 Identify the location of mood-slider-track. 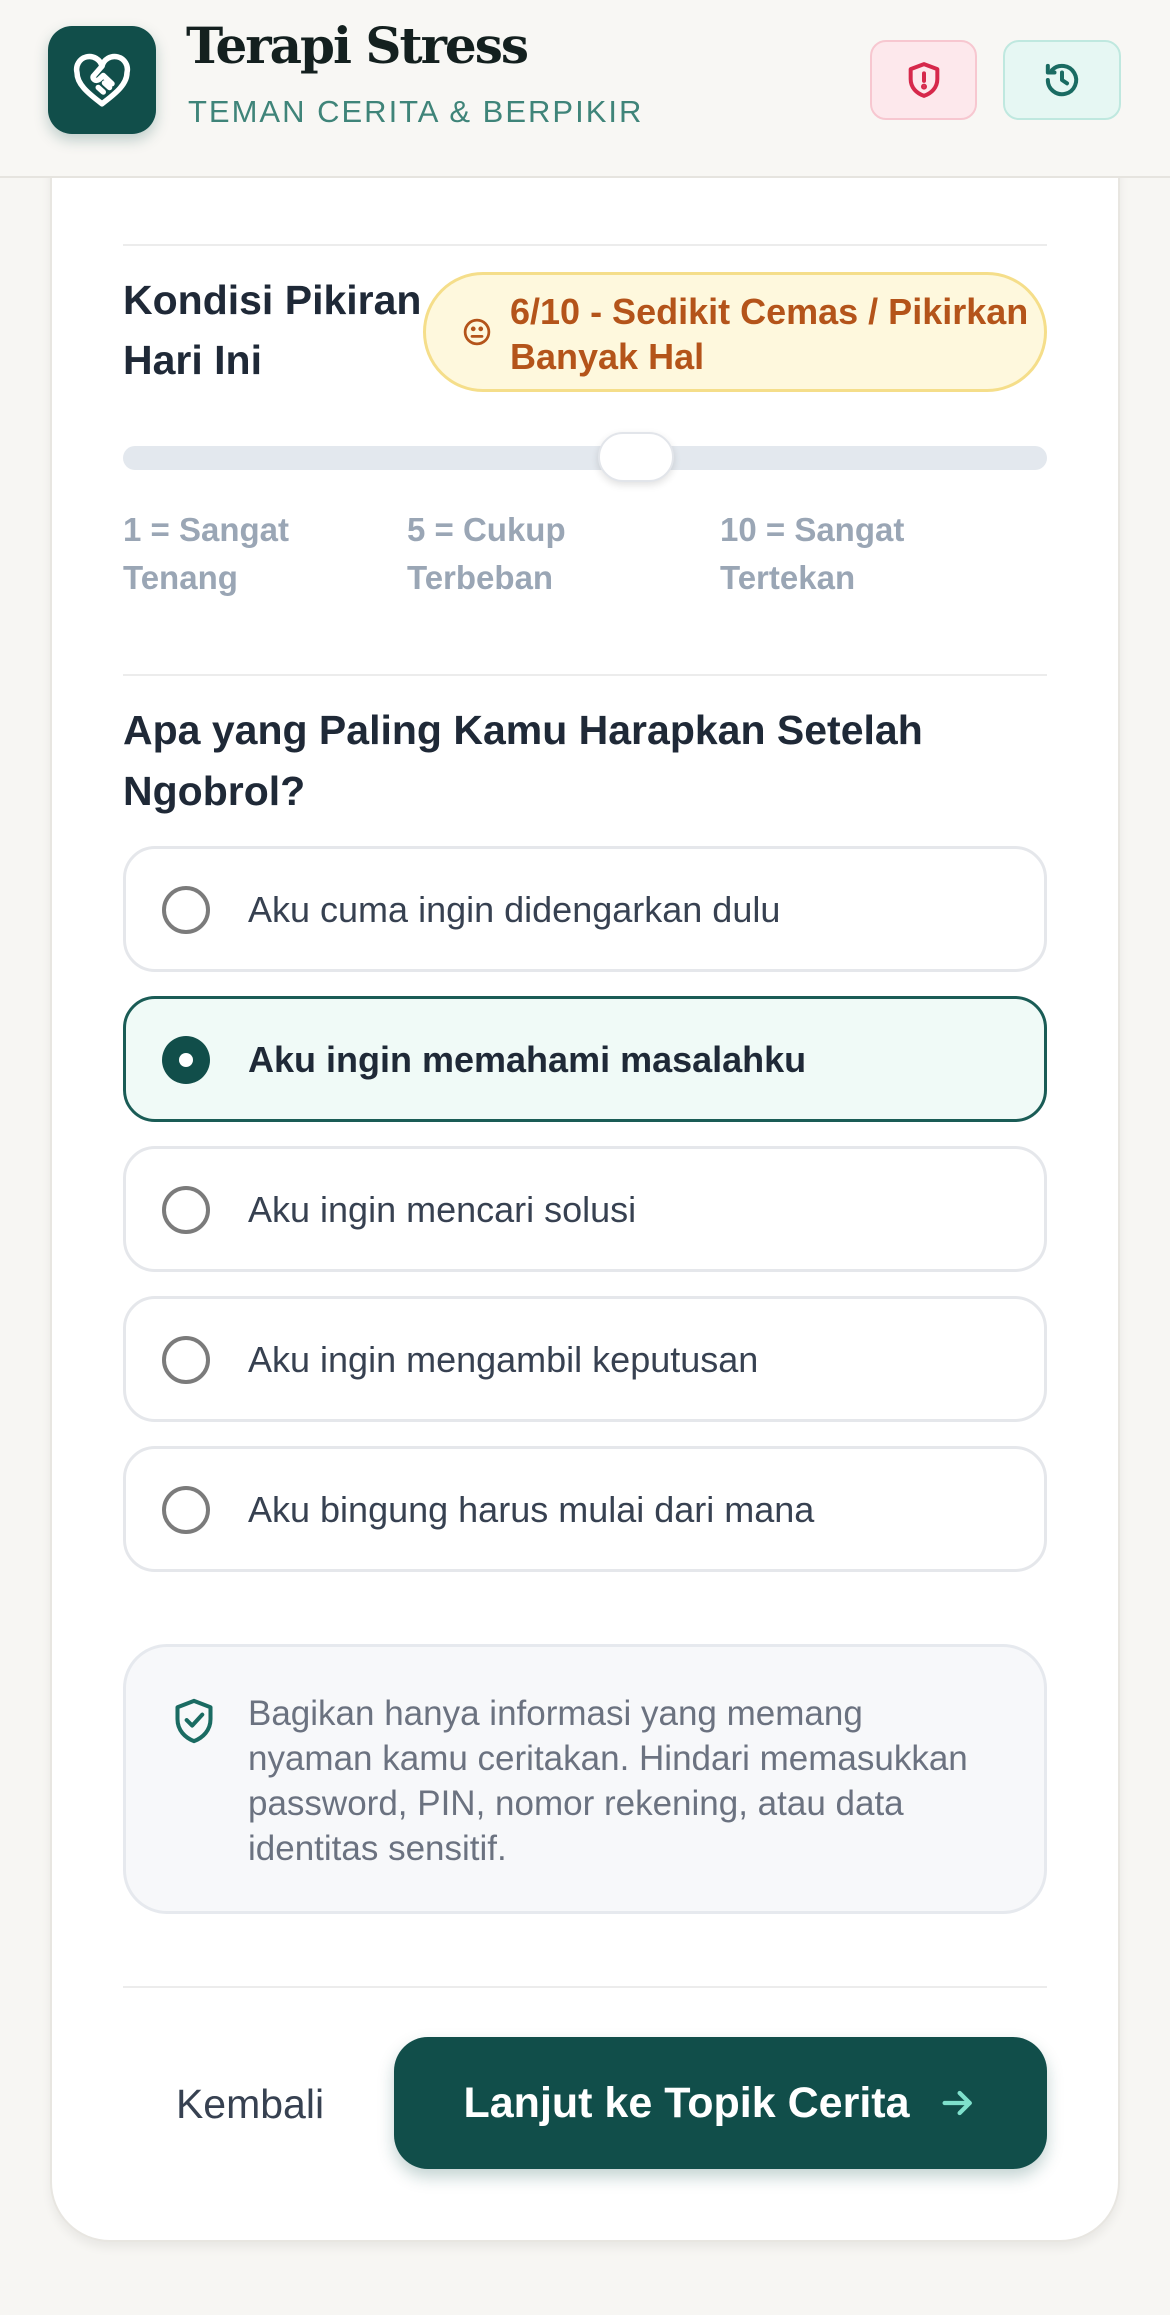
(585, 458).